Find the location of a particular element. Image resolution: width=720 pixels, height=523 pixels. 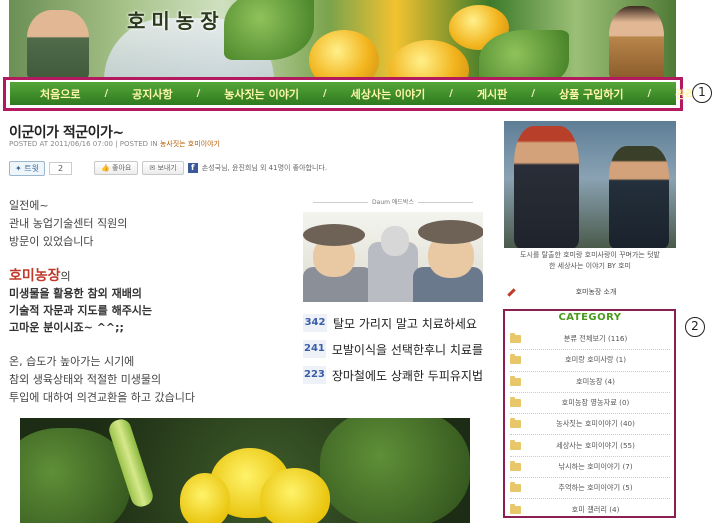

cartoon-face is located at coordinates (395, 241).